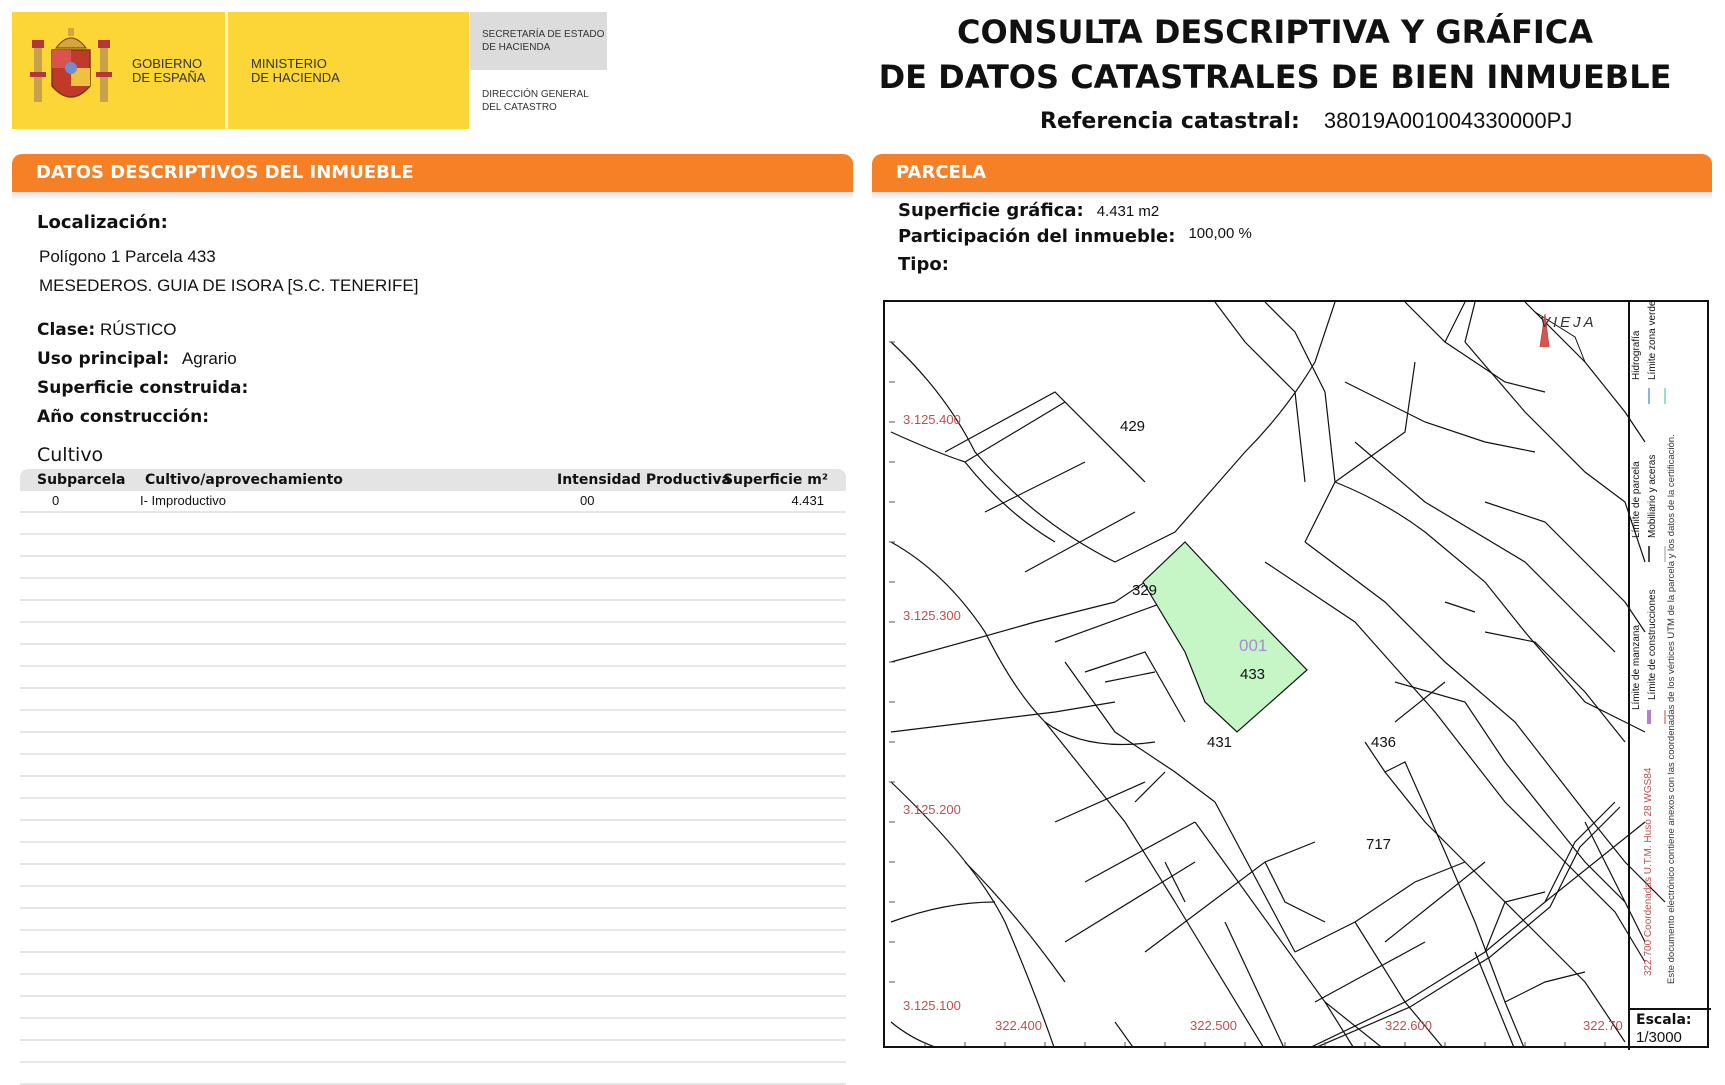  I want to click on legend-mobiliario: Mobiliario y aceras, so click(1652, 496).